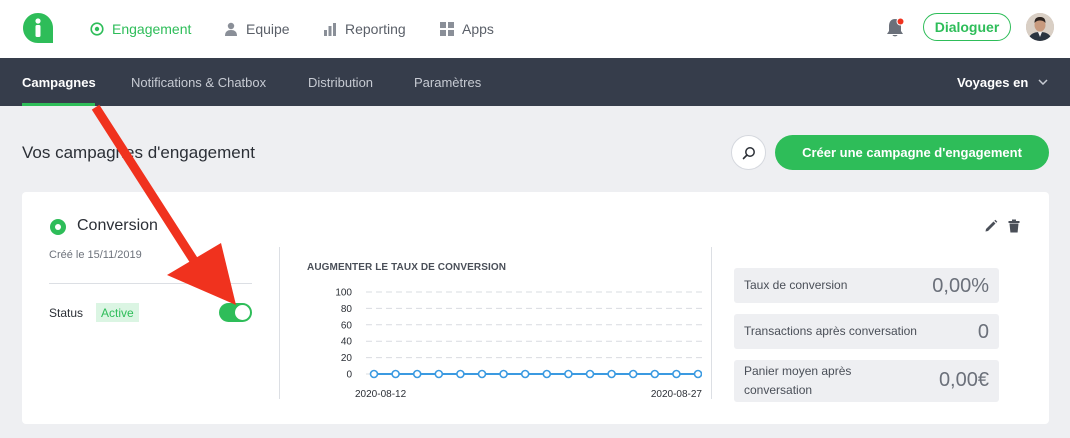 Image resolution: width=1070 pixels, height=438 pixels. What do you see at coordinates (407, 267) in the screenshot?
I see `chart-title: AUGMENTER LE TAUX DE CONVERSION` at bounding box center [407, 267].